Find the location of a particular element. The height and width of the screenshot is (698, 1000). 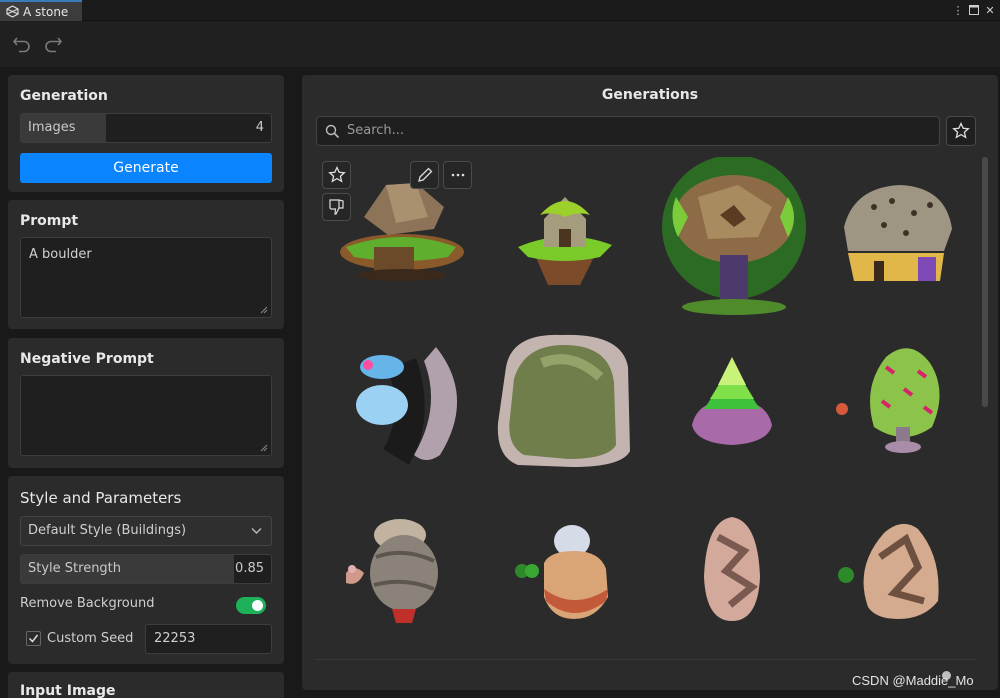

search-icon is located at coordinates (332, 131).